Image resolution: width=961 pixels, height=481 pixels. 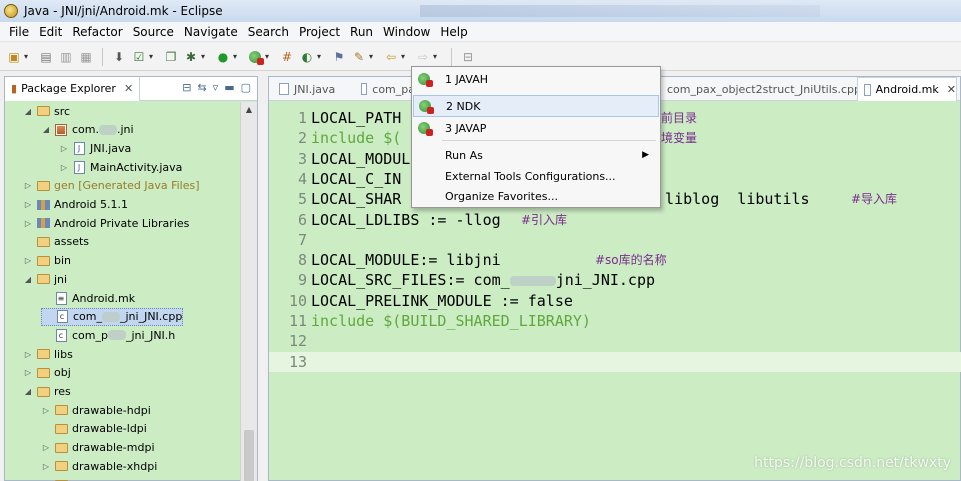 I want to click on code-comment: #导入库, so click(x=874, y=199).